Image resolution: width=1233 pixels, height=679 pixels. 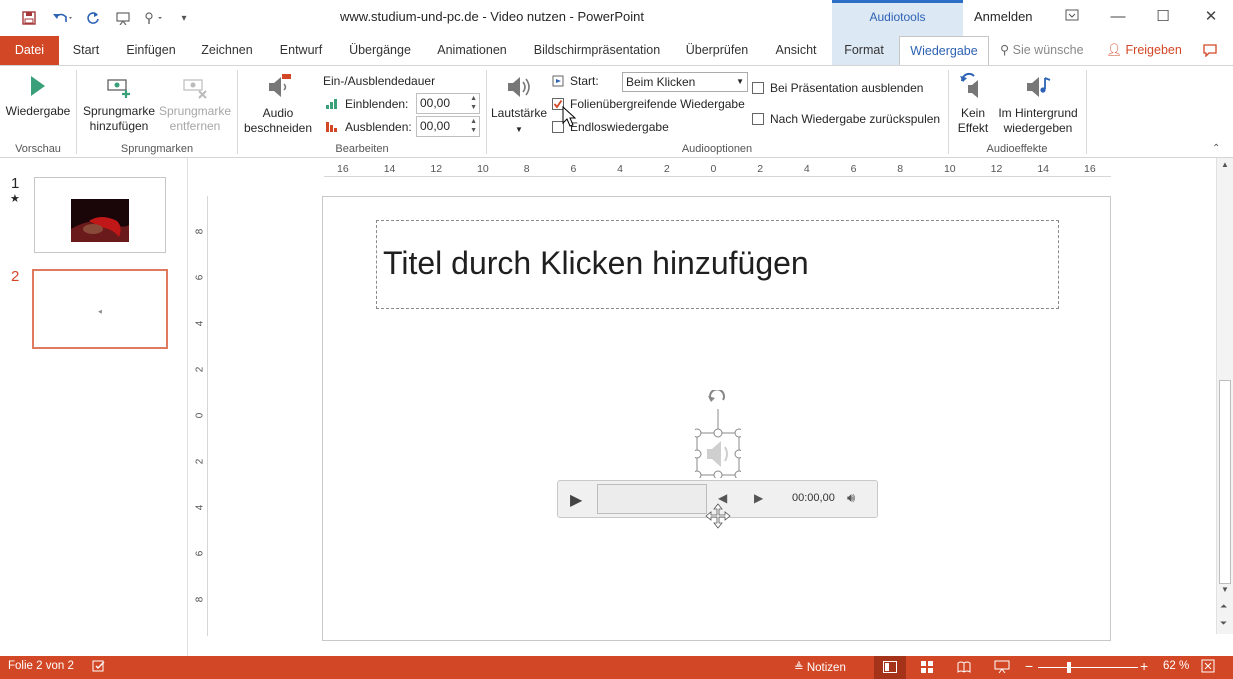 I want to click on start-icon, so click(x=558, y=81).